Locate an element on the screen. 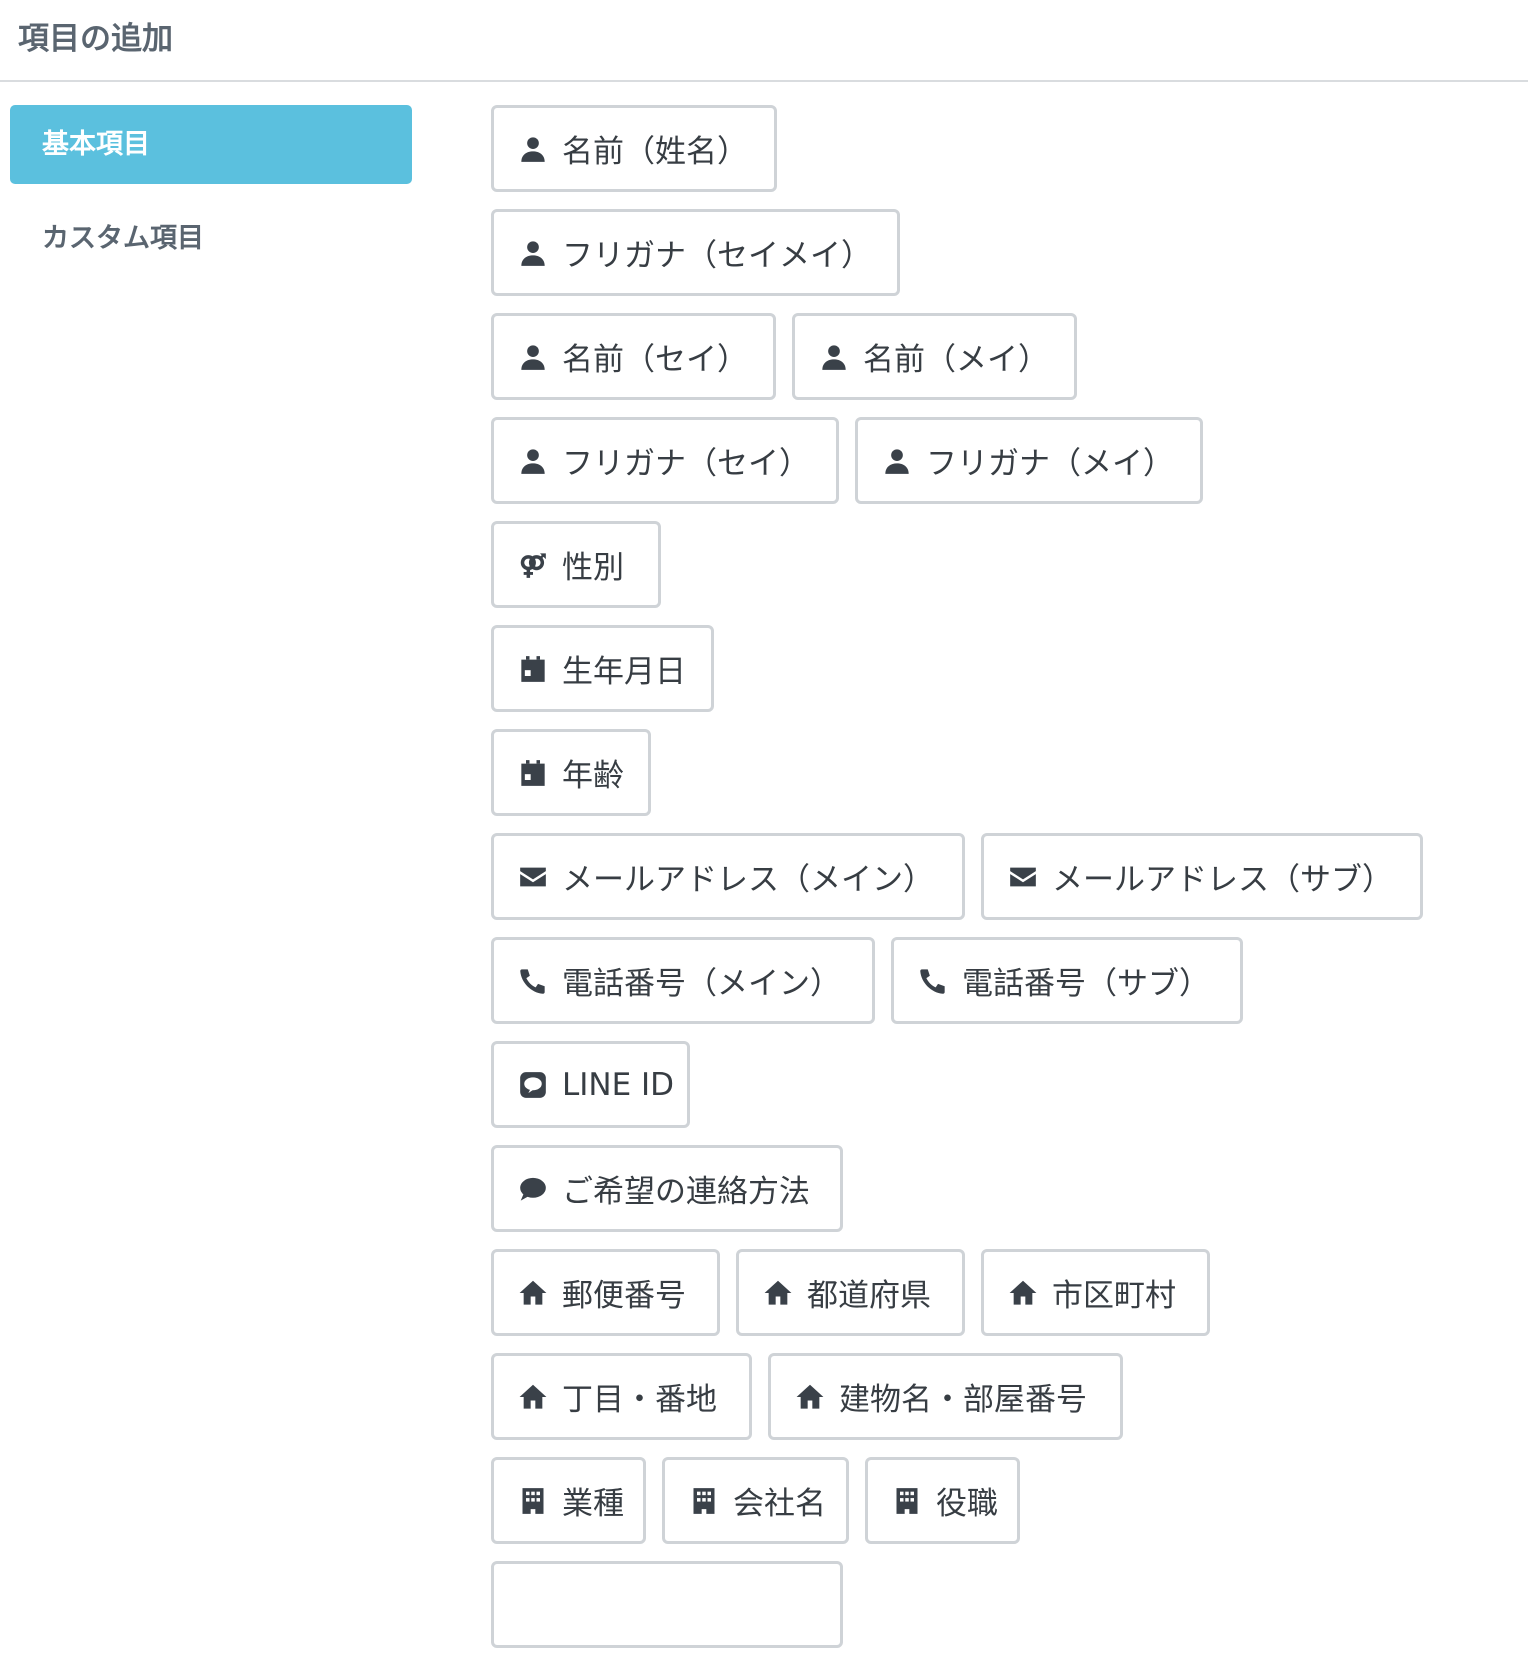 Image resolution: width=1528 pixels, height=1665 pixels. sidebar-item-basic: 基本項目 is located at coordinates (211, 144).